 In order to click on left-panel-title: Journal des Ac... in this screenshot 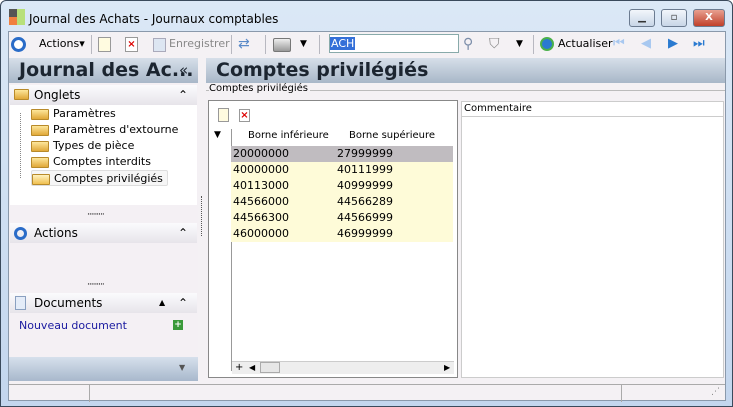, I will do `click(106, 70)`.